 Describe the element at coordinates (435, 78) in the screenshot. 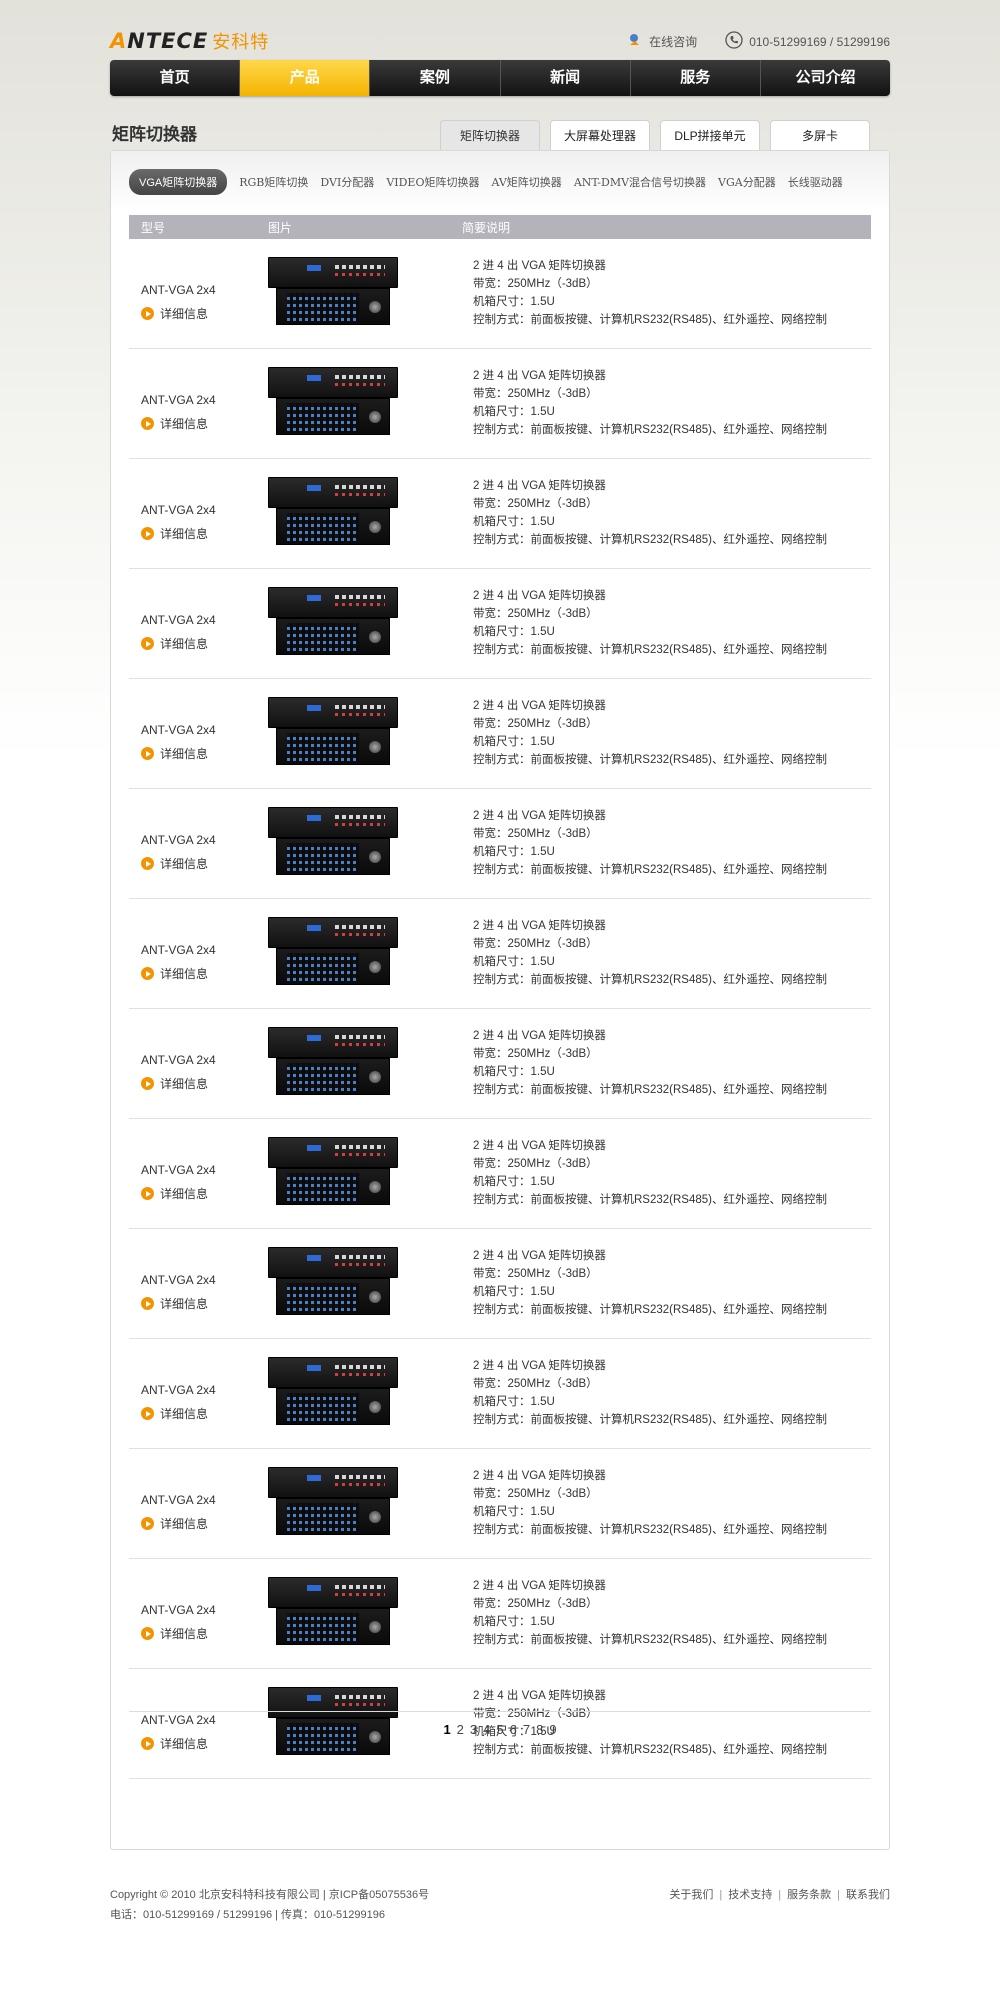

I see `nav-item-cases: 案例` at that location.